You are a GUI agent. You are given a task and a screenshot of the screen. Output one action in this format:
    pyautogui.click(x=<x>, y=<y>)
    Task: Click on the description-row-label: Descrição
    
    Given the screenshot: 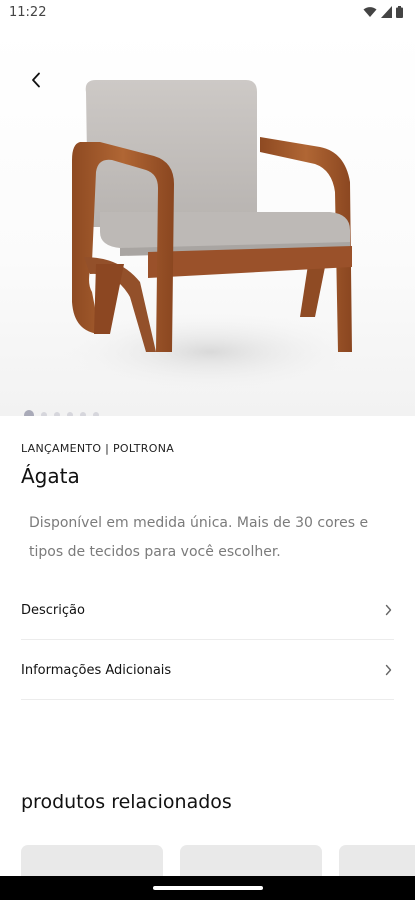 What is the action you would take?
    pyautogui.click(x=53, y=610)
    